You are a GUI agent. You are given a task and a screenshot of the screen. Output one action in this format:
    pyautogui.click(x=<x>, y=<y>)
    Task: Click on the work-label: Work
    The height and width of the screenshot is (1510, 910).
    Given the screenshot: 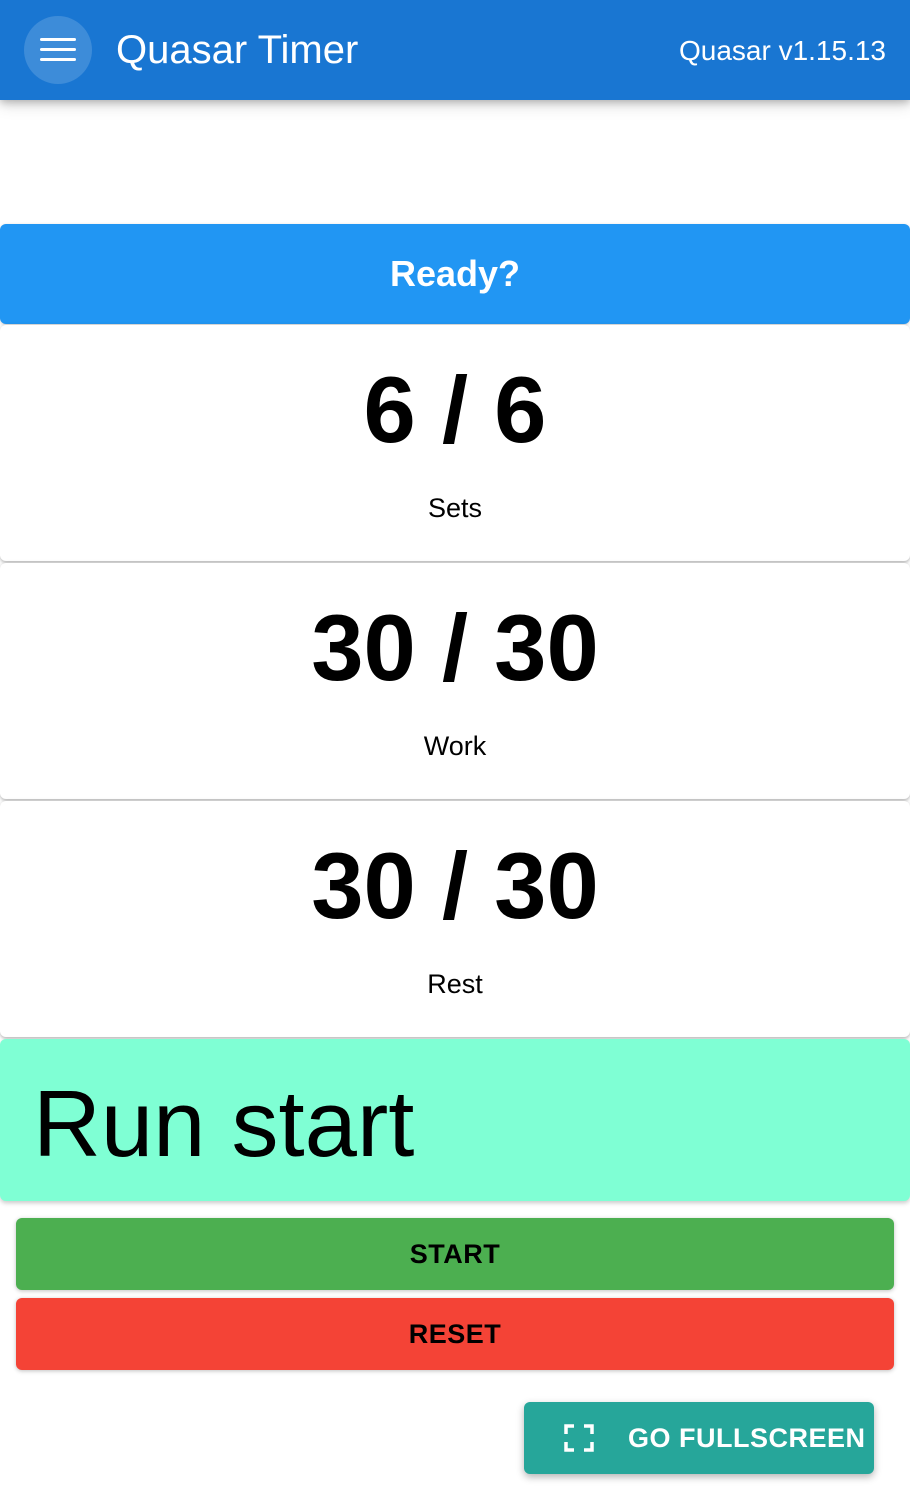 What is the action you would take?
    pyautogui.click(x=455, y=746)
    